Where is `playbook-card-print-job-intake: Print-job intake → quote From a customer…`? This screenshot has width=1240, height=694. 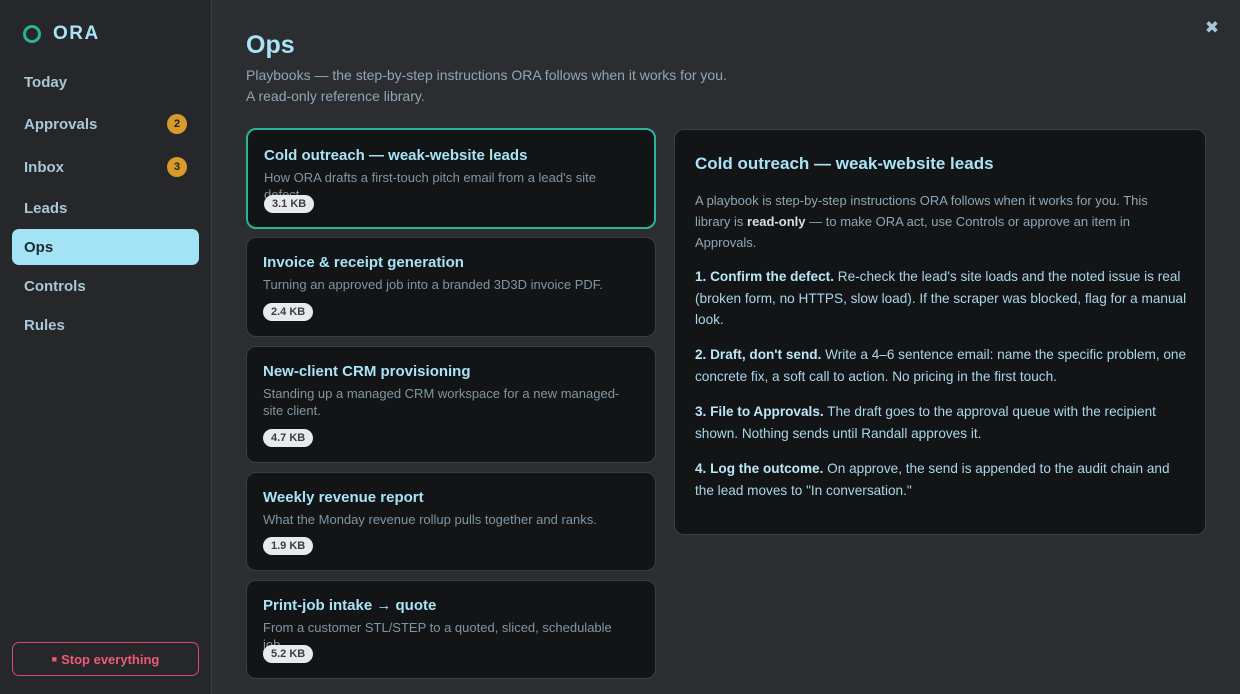
playbook-card-print-job-intake: Print-job intake → quote From a customer… is located at coordinates (451, 629).